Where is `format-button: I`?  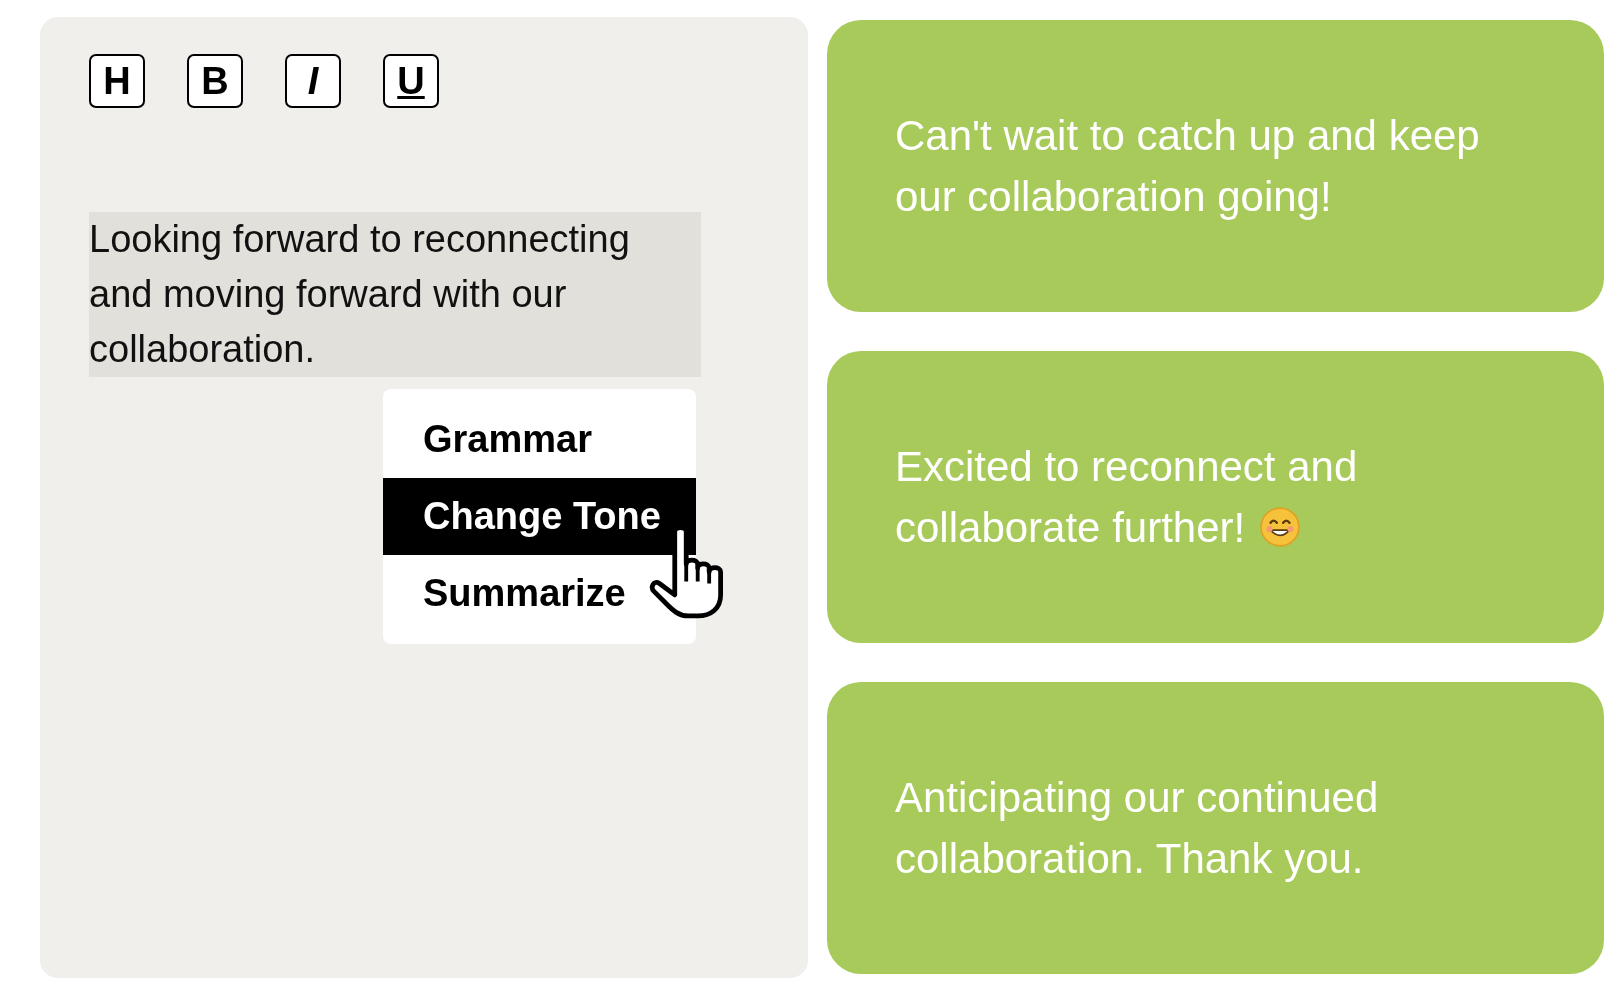 format-button: I is located at coordinates (313, 81).